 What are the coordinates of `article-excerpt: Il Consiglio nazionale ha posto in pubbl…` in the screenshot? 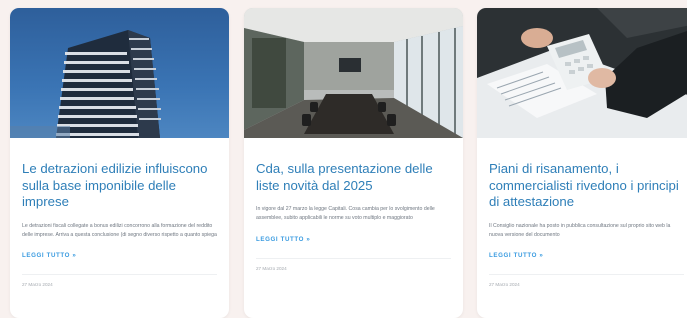 It's located at (580, 230).